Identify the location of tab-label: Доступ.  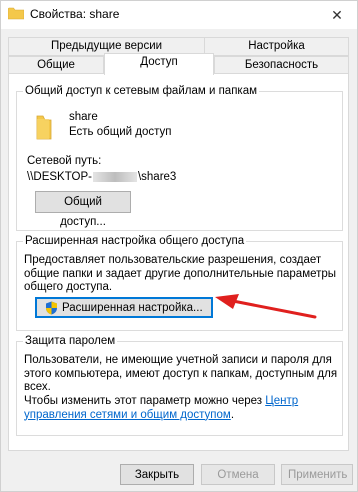
(159, 62).